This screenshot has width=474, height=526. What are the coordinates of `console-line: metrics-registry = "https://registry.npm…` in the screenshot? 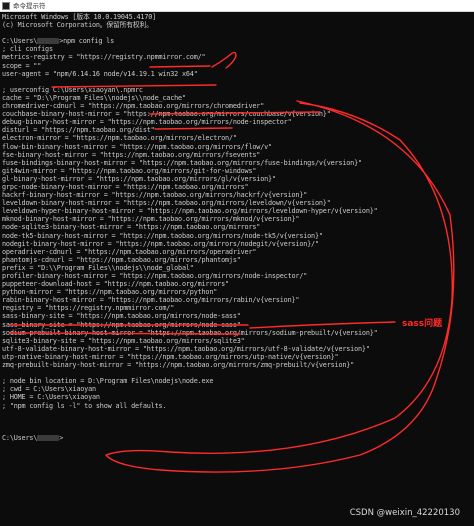 It's located at (104, 57).